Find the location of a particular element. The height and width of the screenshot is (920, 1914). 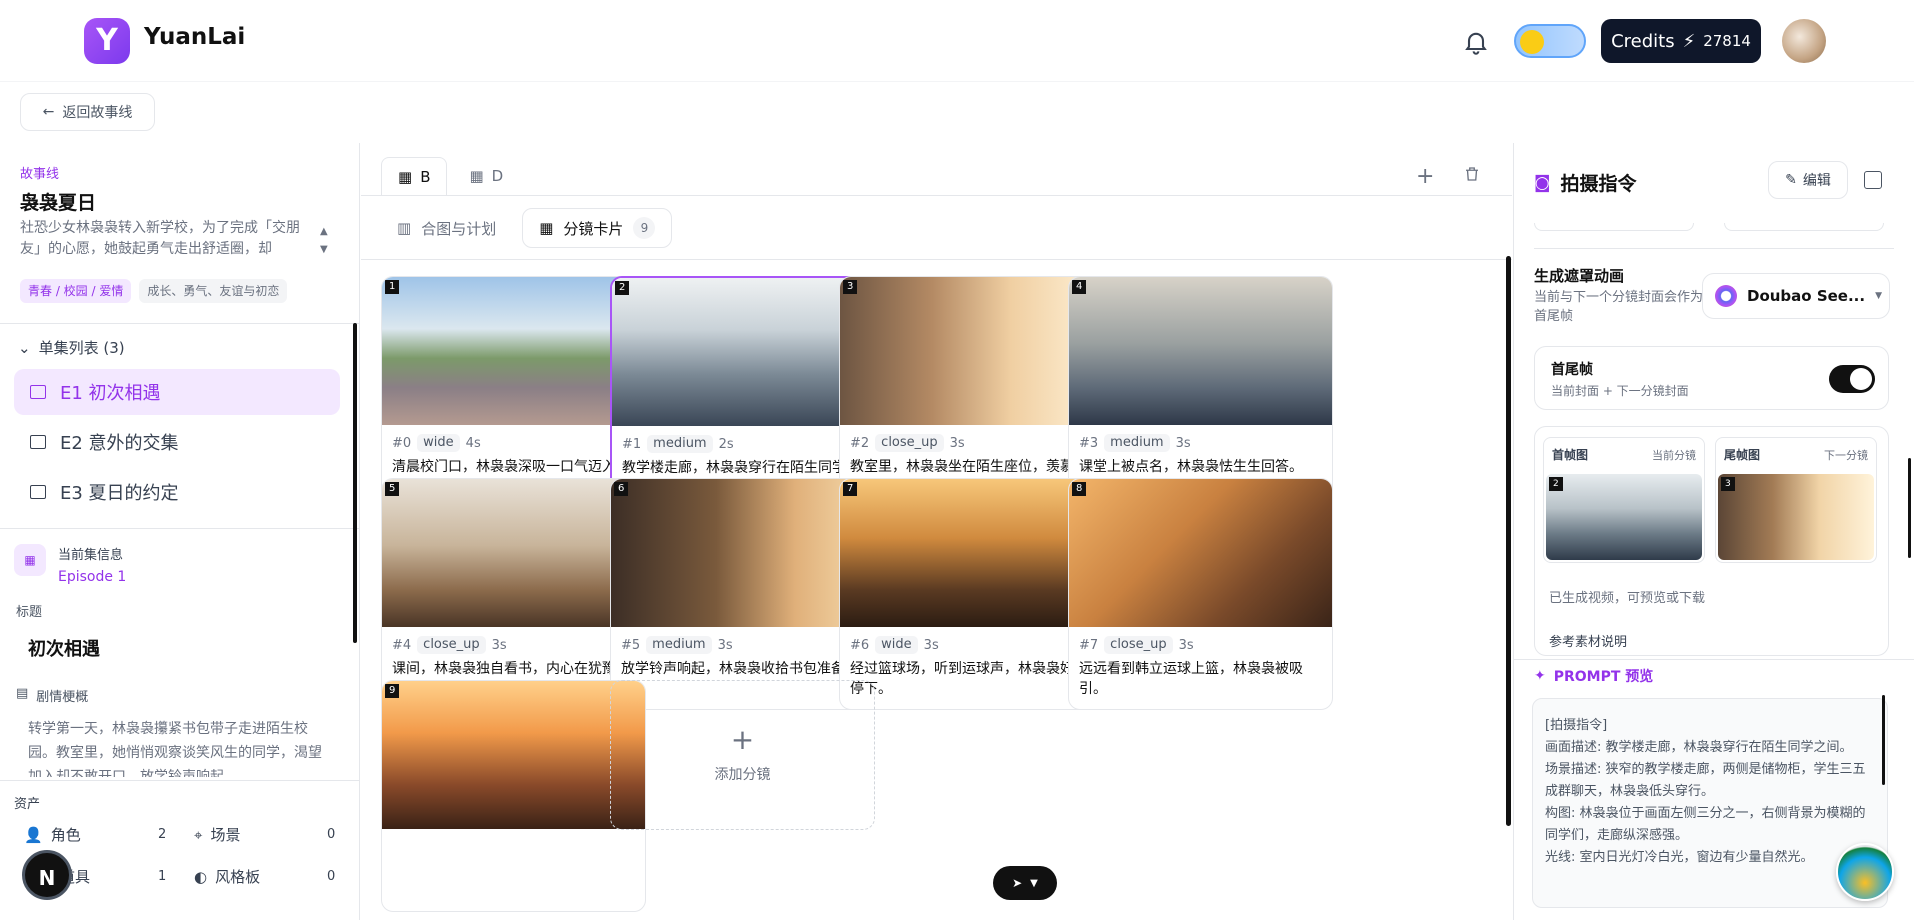

last-frame-slot: 尾帧图 下一分镜 3 is located at coordinates (1796, 500).